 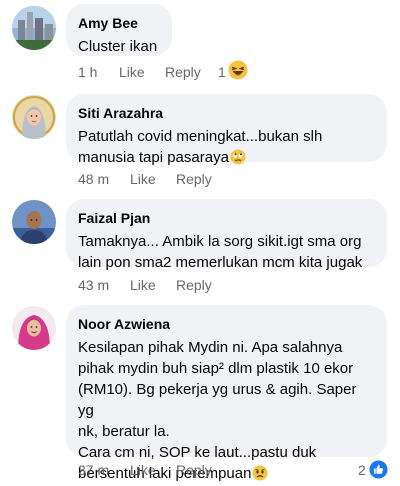 I want to click on comment-time: 1 h, so click(x=87, y=72).